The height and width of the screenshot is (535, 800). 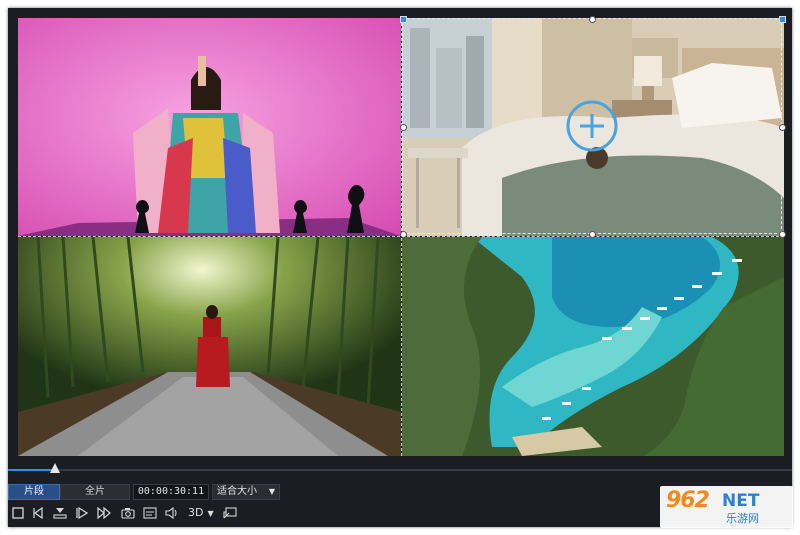 What do you see at coordinates (55, 468) in the screenshot?
I see `playhead-thumb` at bounding box center [55, 468].